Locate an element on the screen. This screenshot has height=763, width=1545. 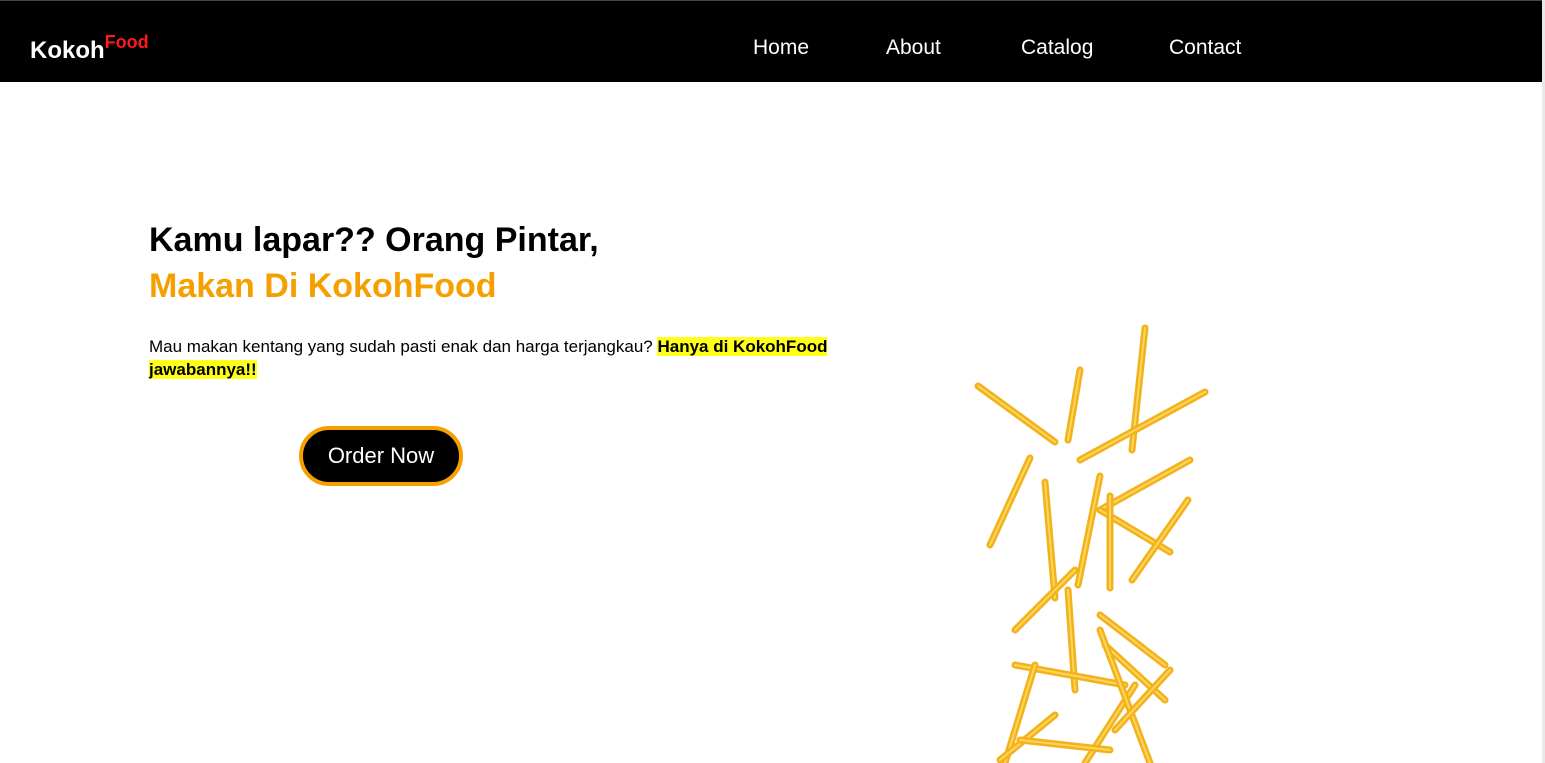
nav-link-catalog: Catalog is located at coordinates (1057, 48).